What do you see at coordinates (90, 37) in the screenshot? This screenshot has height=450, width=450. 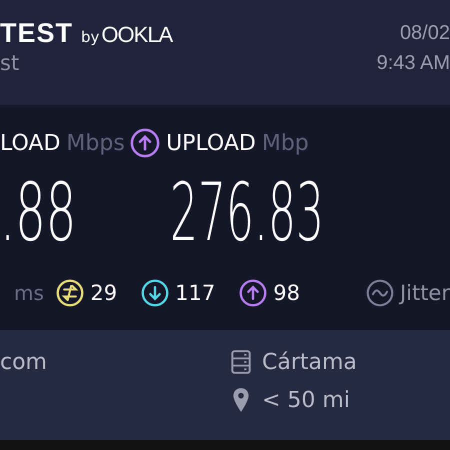 I see `logo-byline: by` at bounding box center [90, 37].